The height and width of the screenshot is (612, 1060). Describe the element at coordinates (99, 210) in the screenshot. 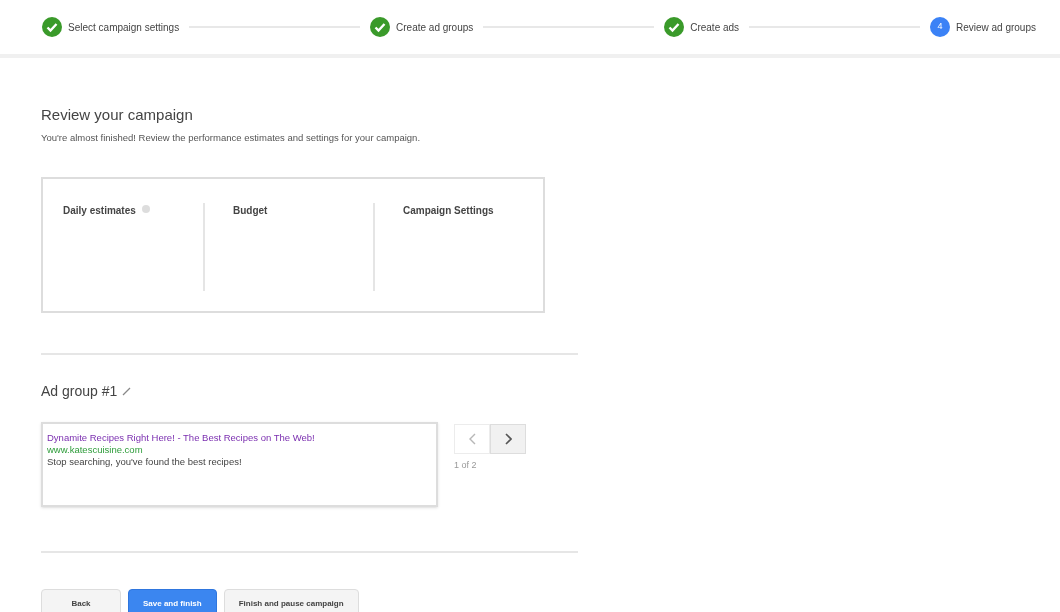

I see `column-title: Daily estimates` at that location.